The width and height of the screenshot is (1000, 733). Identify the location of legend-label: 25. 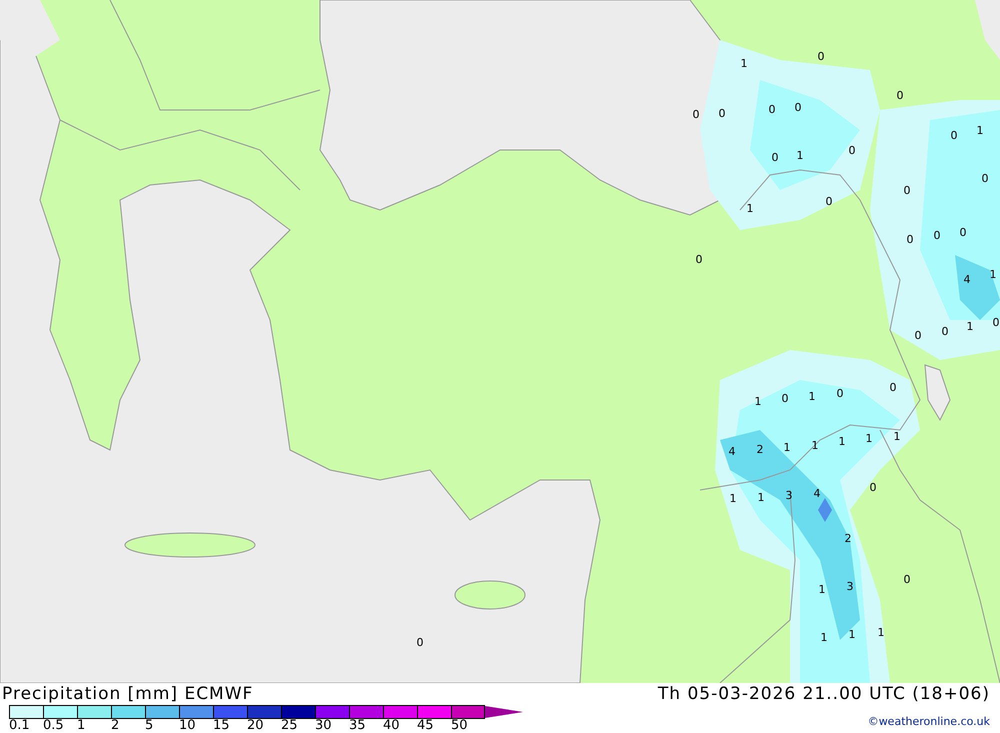
(290, 726).